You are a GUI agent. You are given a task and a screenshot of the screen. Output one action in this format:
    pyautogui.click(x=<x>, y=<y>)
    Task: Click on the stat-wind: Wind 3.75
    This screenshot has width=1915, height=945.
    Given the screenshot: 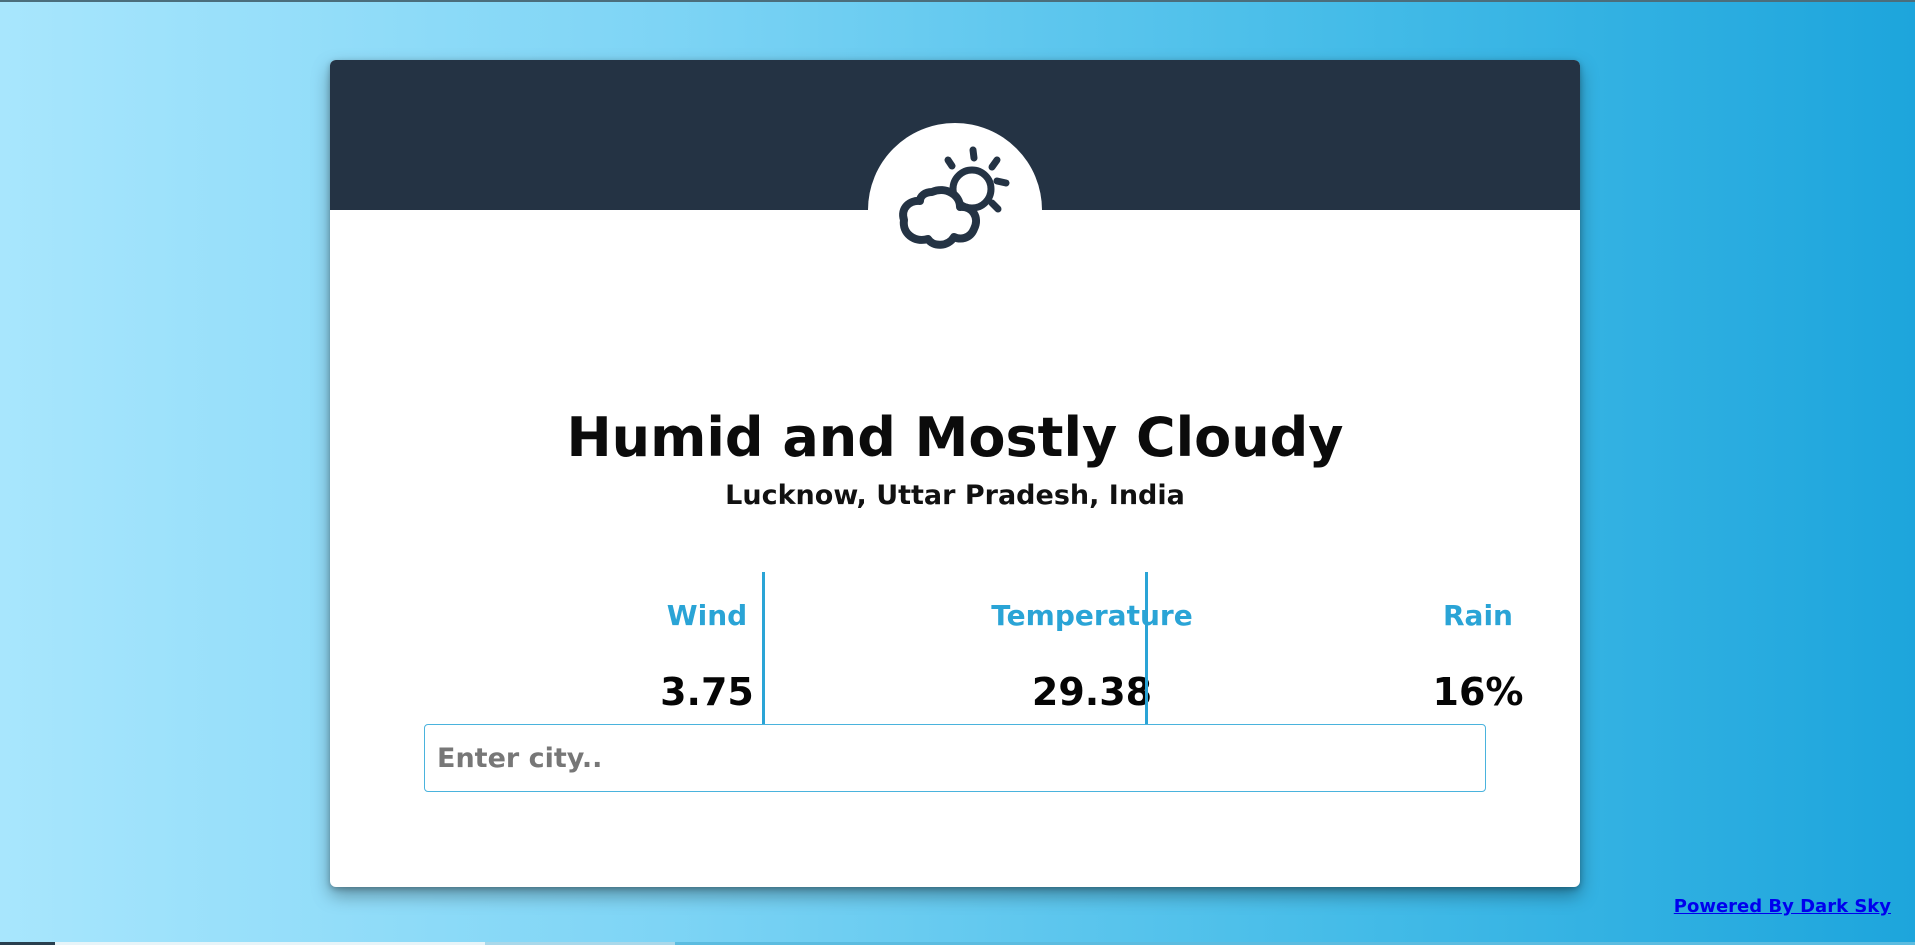 What is the action you would take?
    pyautogui.click(x=707, y=657)
    